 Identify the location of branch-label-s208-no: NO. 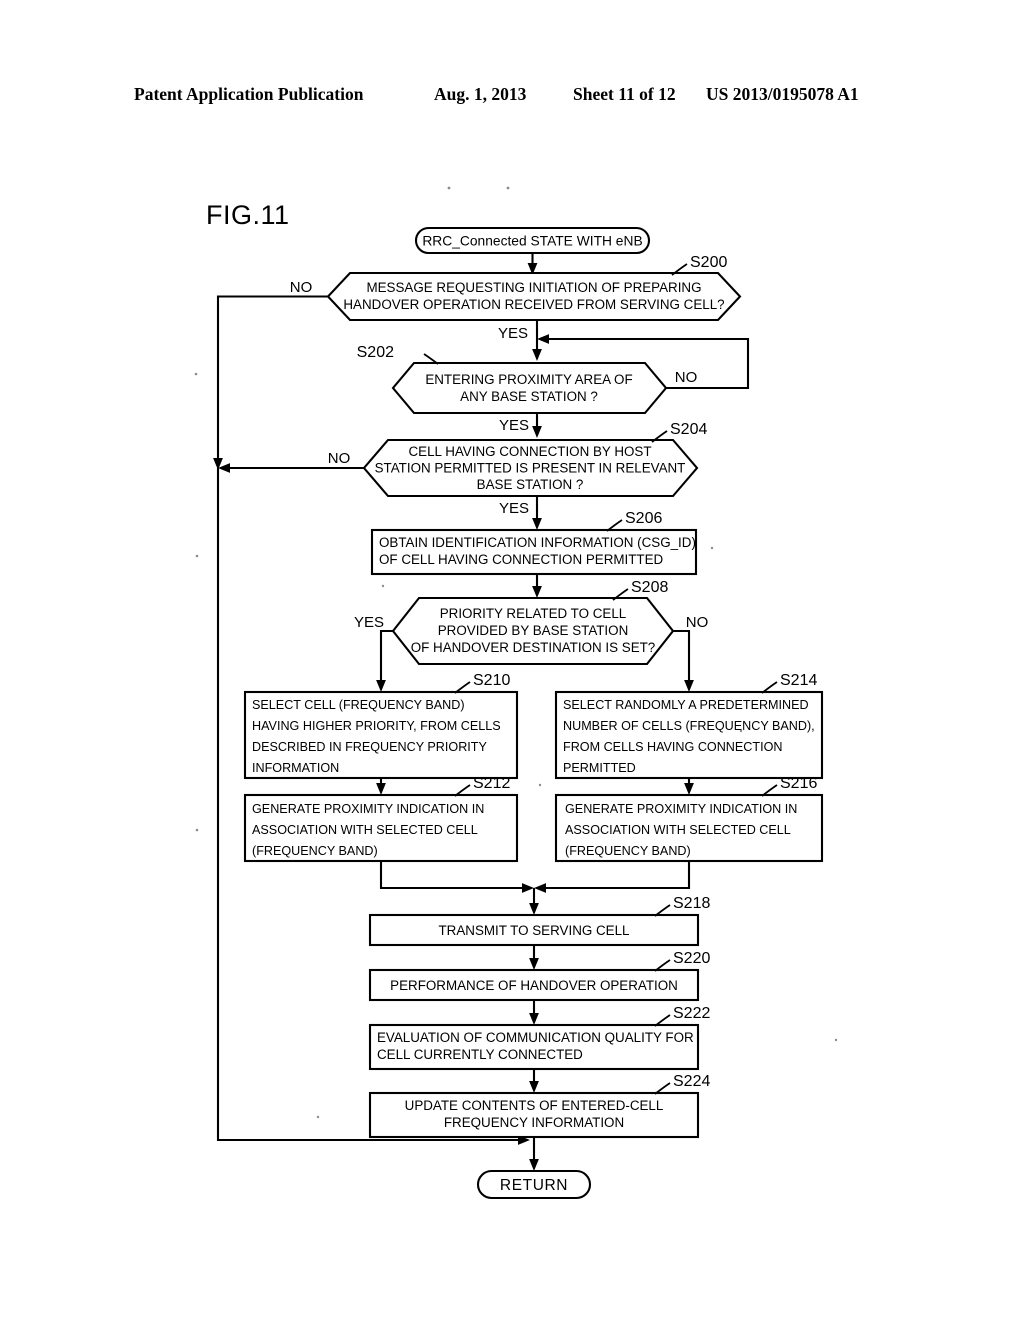
(697, 622).